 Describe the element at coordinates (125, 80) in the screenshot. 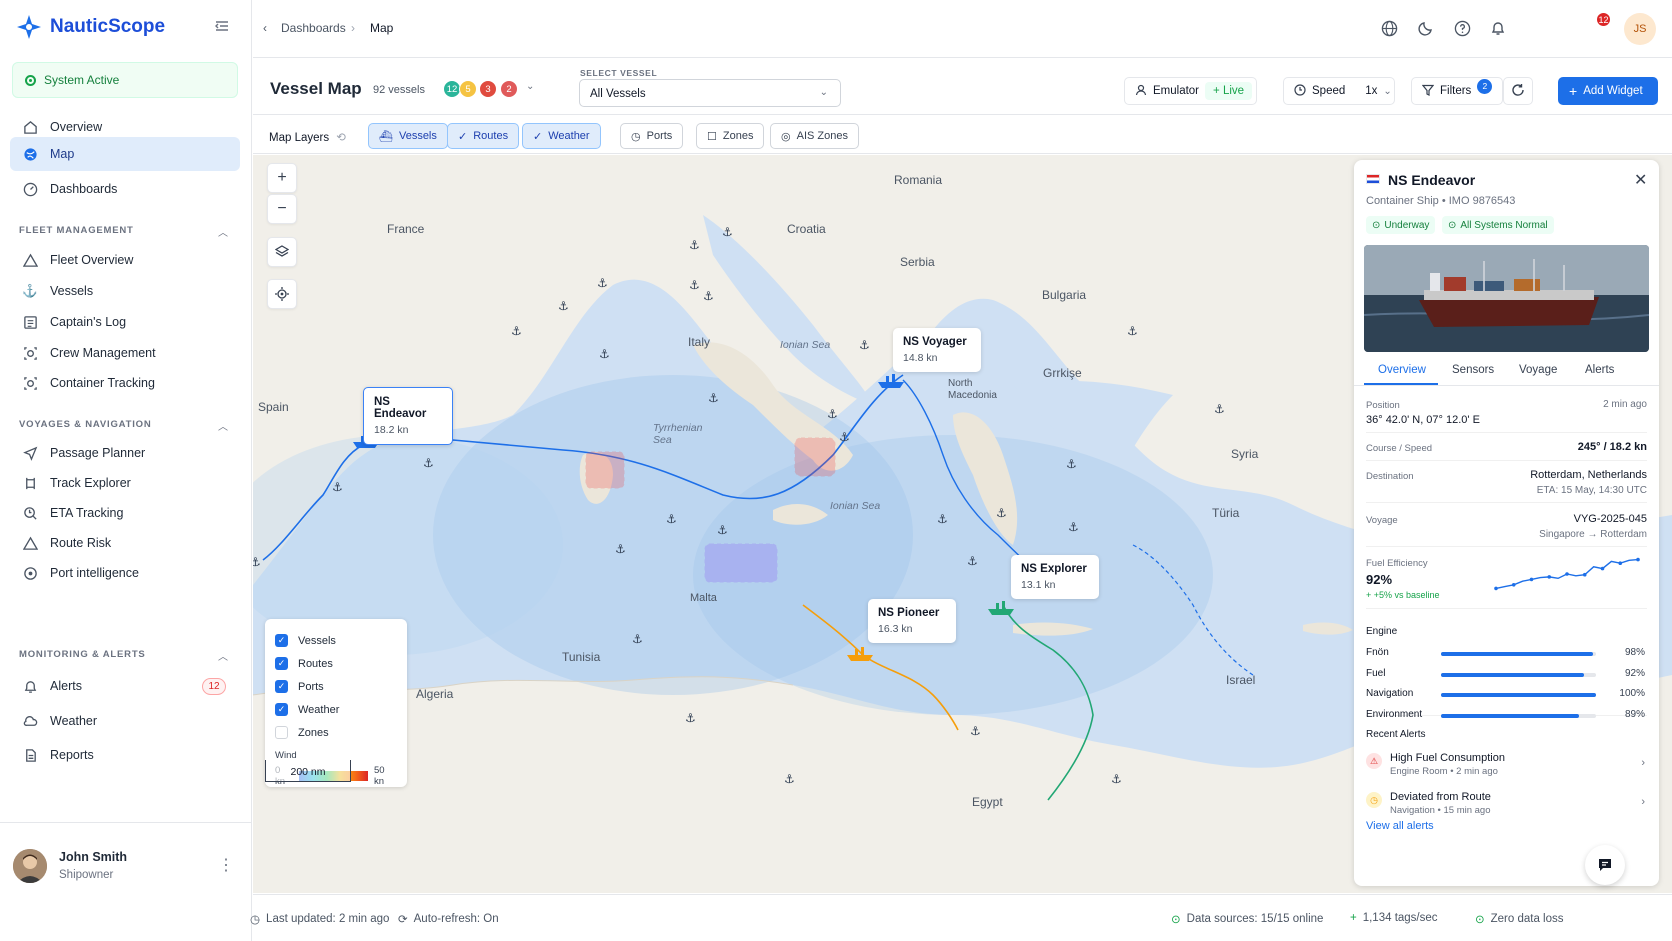

I see `system-status-badge: System Active` at that location.